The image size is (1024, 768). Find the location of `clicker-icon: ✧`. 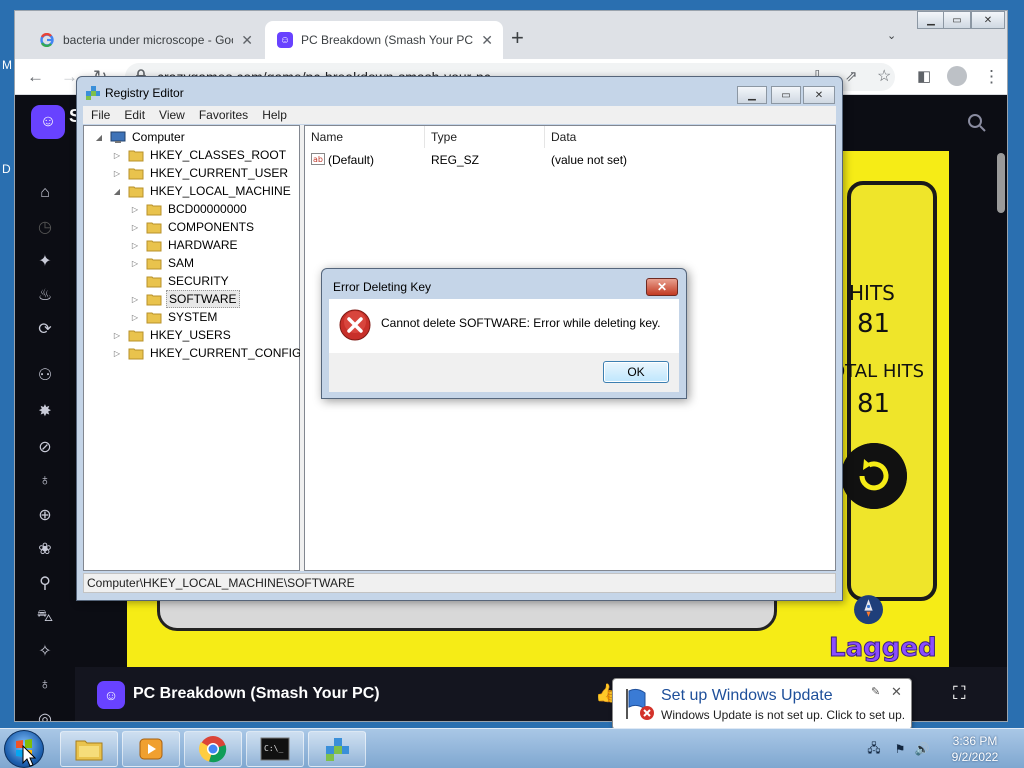

clicker-icon: ✧ is located at coordinates (45, 651).